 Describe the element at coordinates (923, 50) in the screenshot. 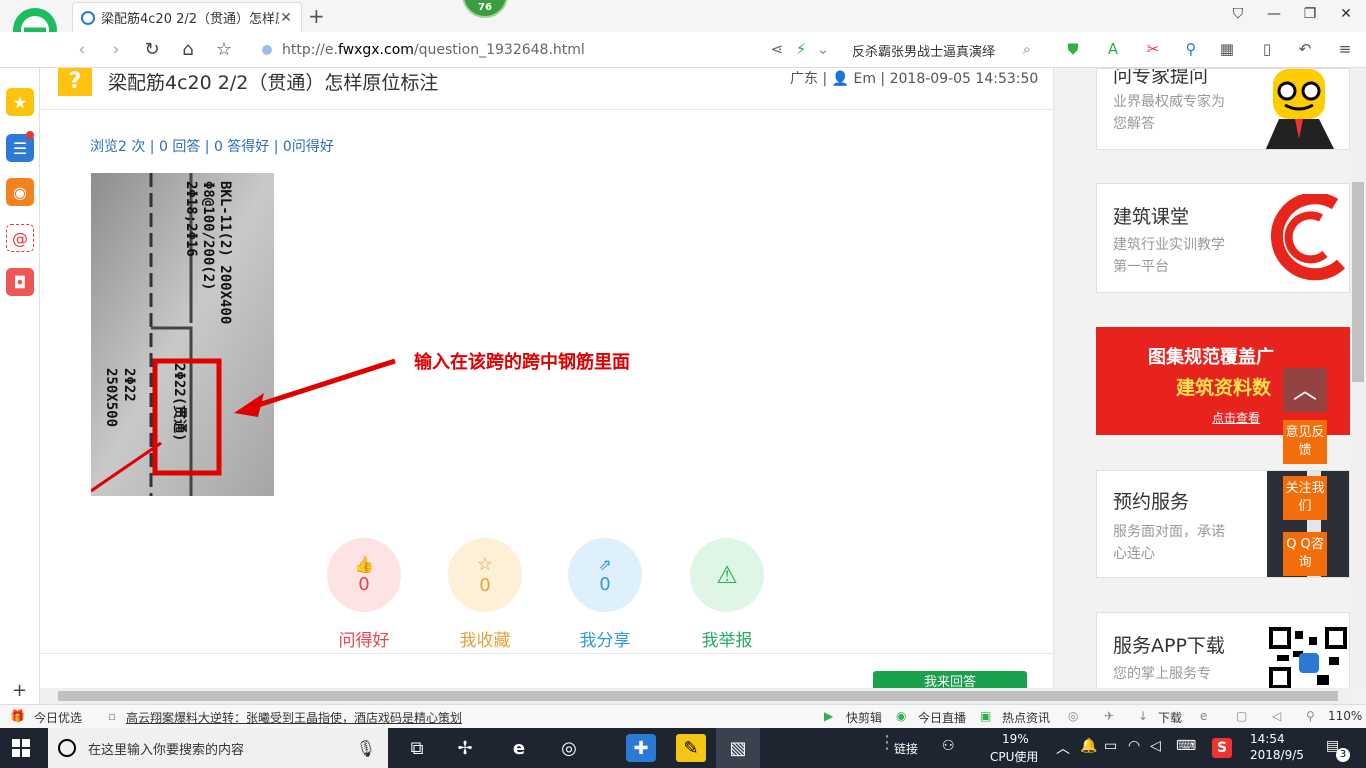

I see `search-suggestion: 反杀霸张男战士逼真演绎` at that location.